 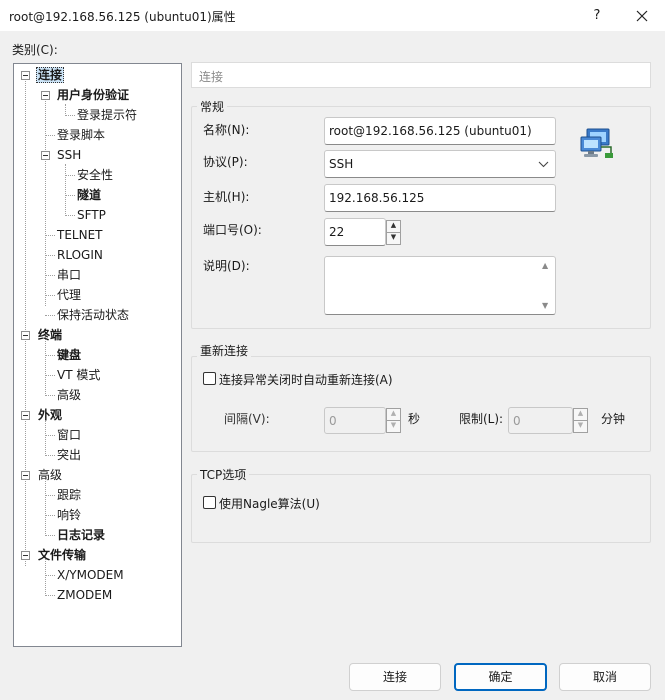 What do you see at coordinates (414, 419) in the screenshot?
I see `interval-unit: 秒` at bounding box center [414, 419].